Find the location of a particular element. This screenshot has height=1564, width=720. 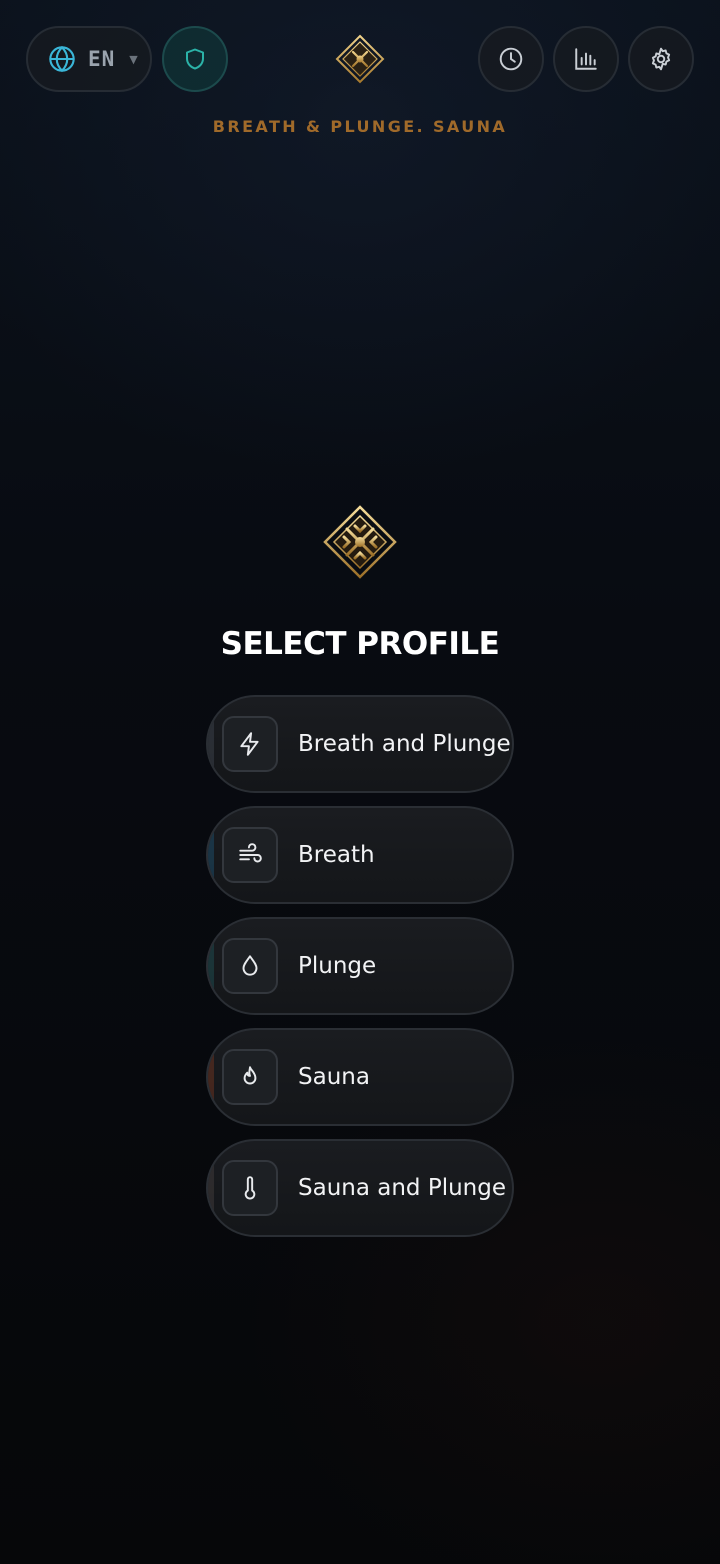

shield-button is located at coordinates (195, 59).